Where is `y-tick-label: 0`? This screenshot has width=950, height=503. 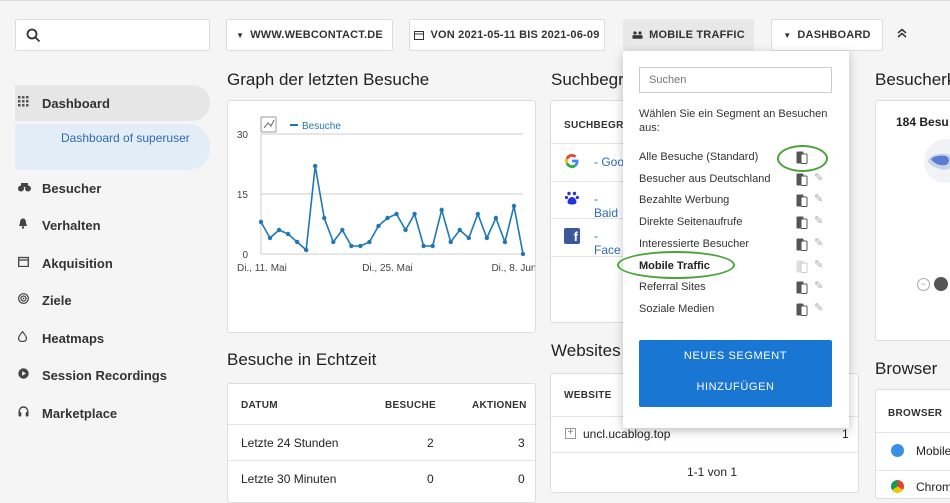
y-tick-label: 0 is located at coordinates (245, 255).